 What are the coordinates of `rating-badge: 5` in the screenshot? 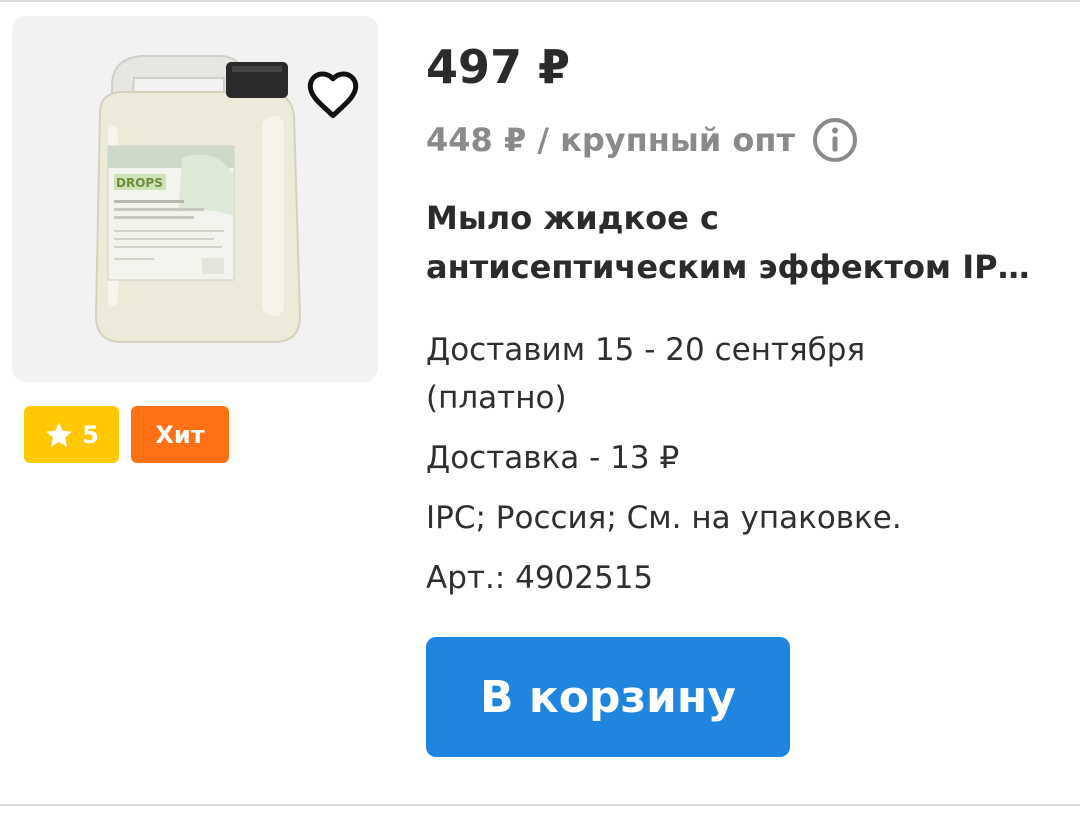 It's located at (71, 434).